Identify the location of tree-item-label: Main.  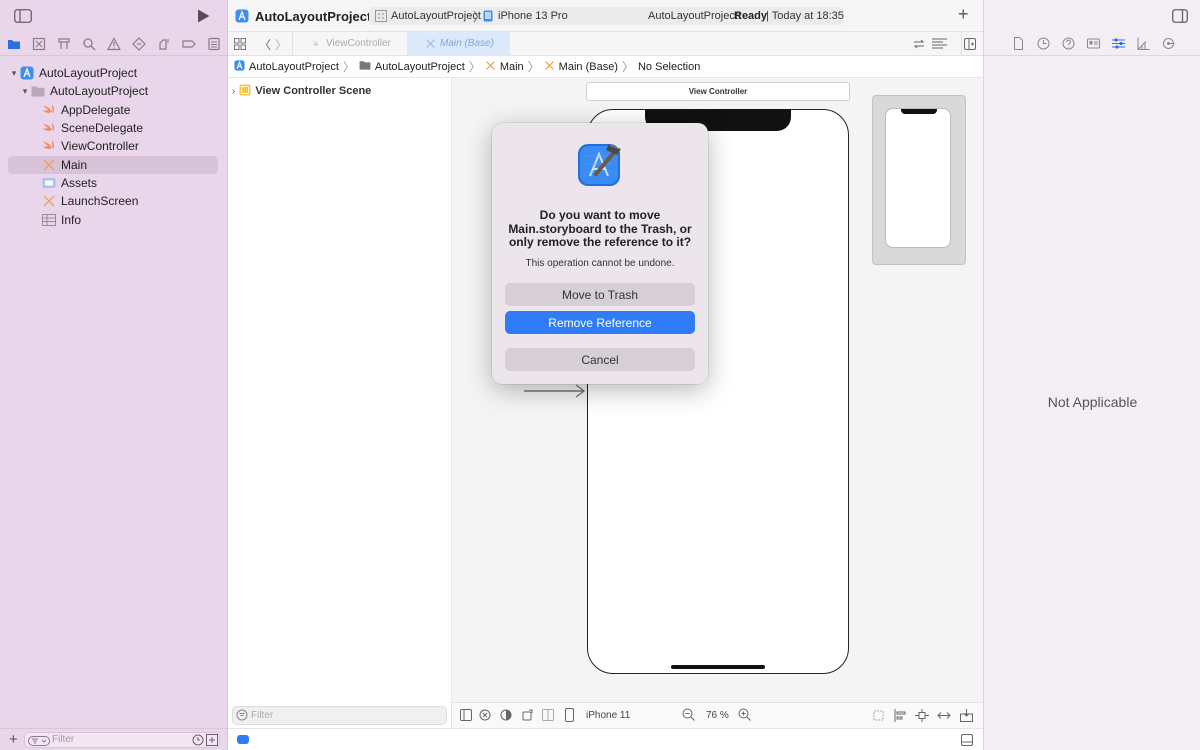
(74, 165).